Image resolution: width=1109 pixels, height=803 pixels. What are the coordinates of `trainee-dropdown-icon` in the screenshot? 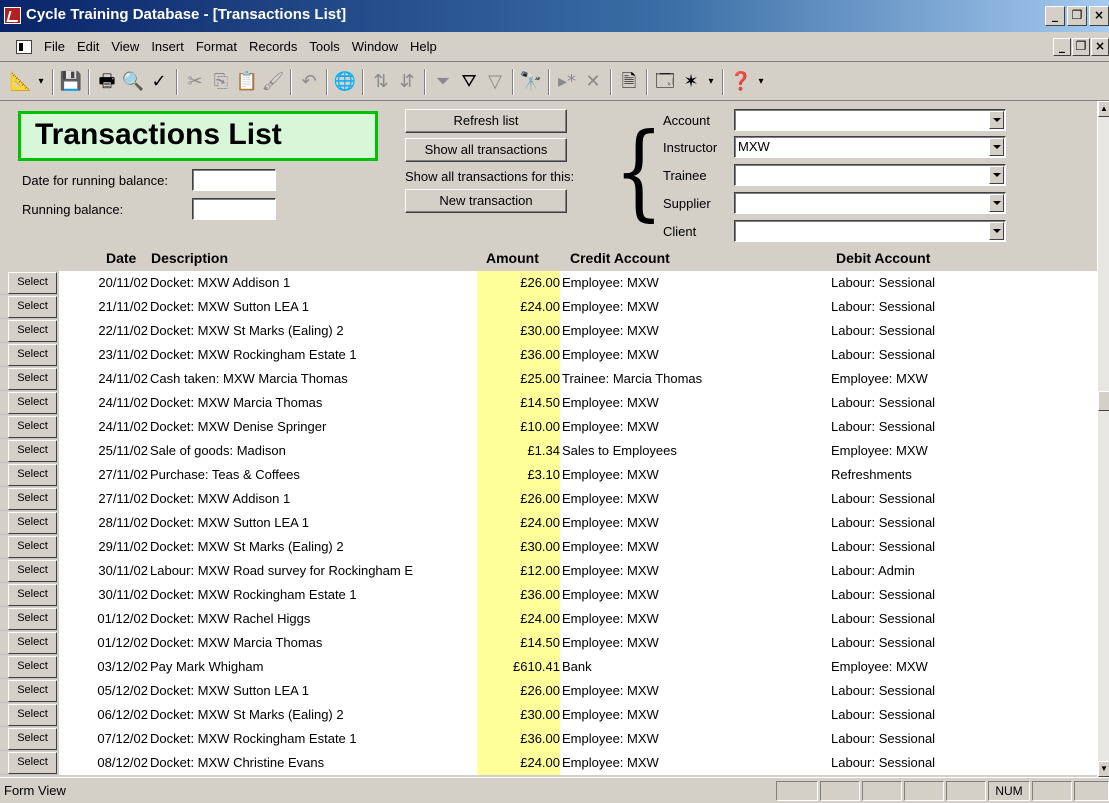 It's located at (996, 175).